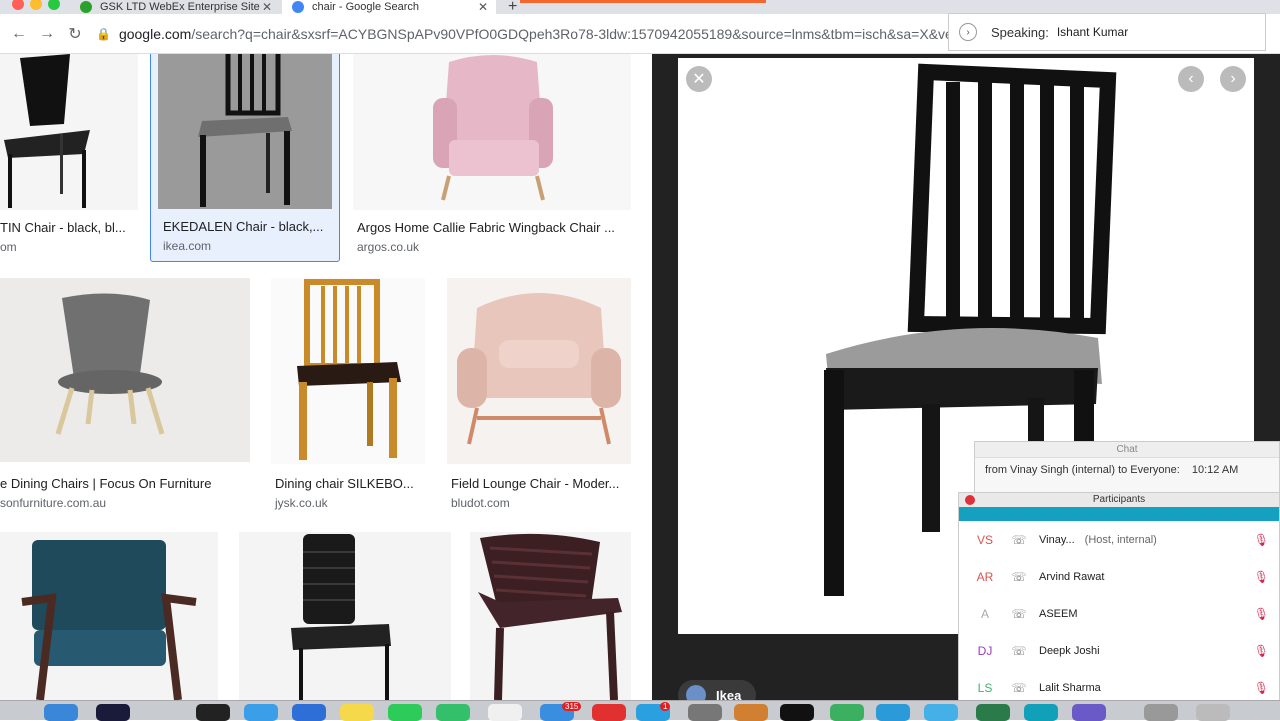  I want to click on activity-monitor-icon, so click(213, 712).